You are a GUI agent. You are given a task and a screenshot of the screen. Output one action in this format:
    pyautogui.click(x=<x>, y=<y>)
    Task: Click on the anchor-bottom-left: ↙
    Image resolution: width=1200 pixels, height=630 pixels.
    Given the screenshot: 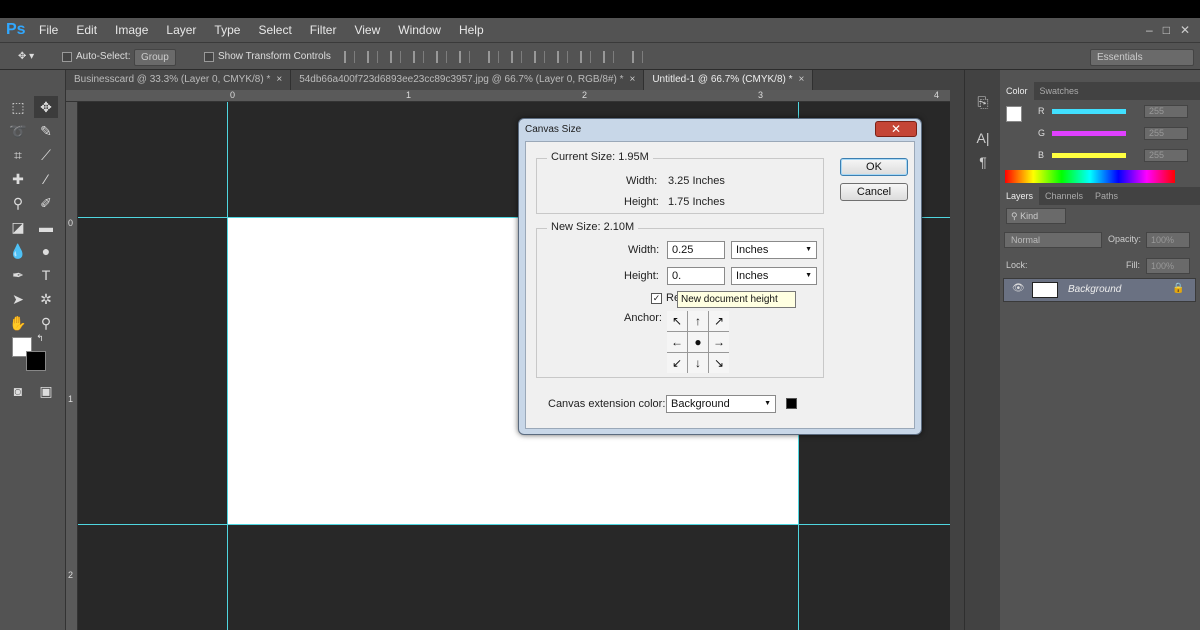 What is the action you would take?
    pyautogui.click(x=677, y=363)
    